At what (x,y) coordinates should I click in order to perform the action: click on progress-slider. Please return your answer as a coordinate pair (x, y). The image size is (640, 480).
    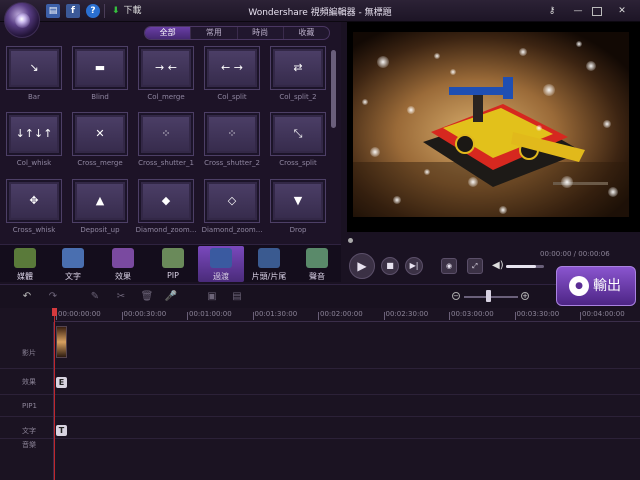
    Looking at the image, I should click on (350, 240).